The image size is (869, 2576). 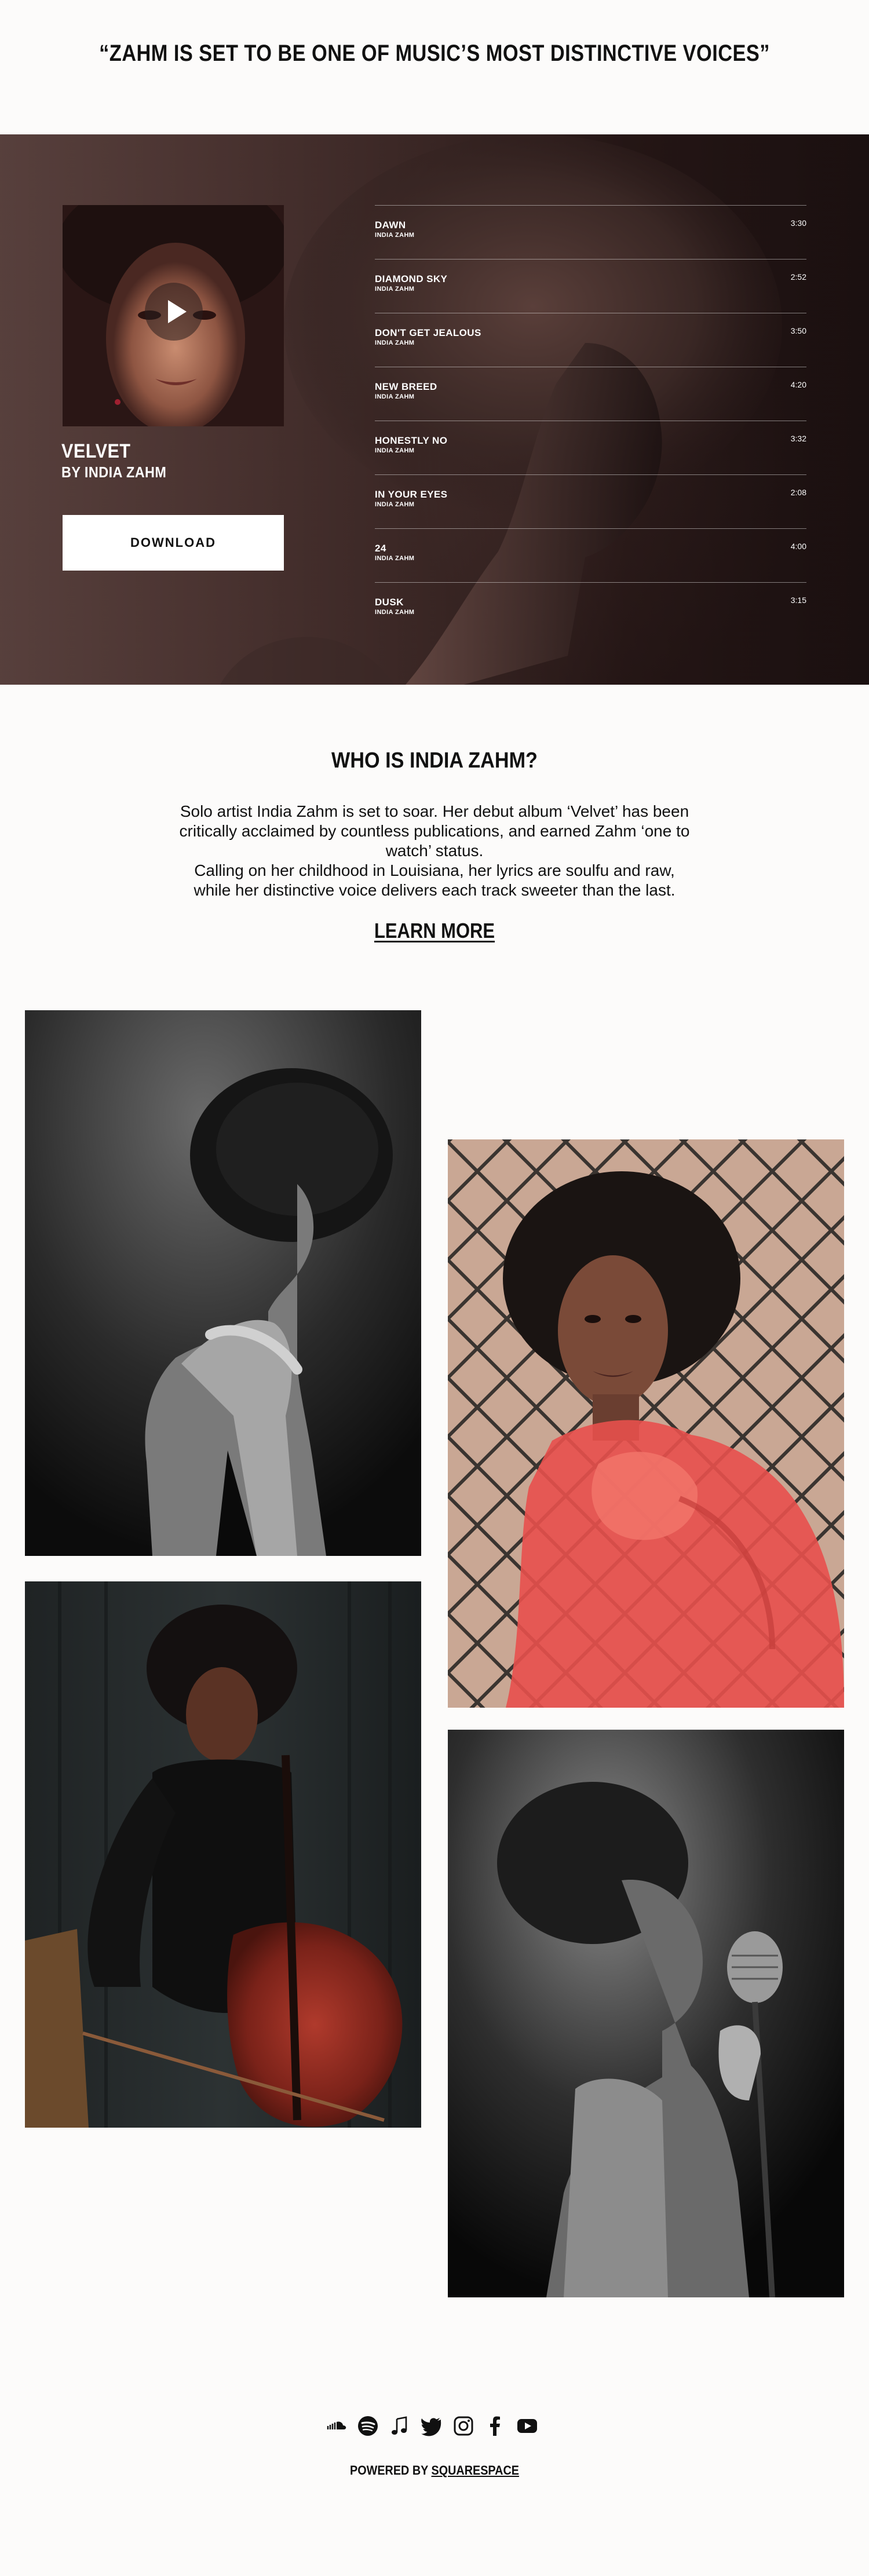 What do you see at coordinates (177, 311) in the screenshot?
I see `play-icon` at bounding box center [177, 311].